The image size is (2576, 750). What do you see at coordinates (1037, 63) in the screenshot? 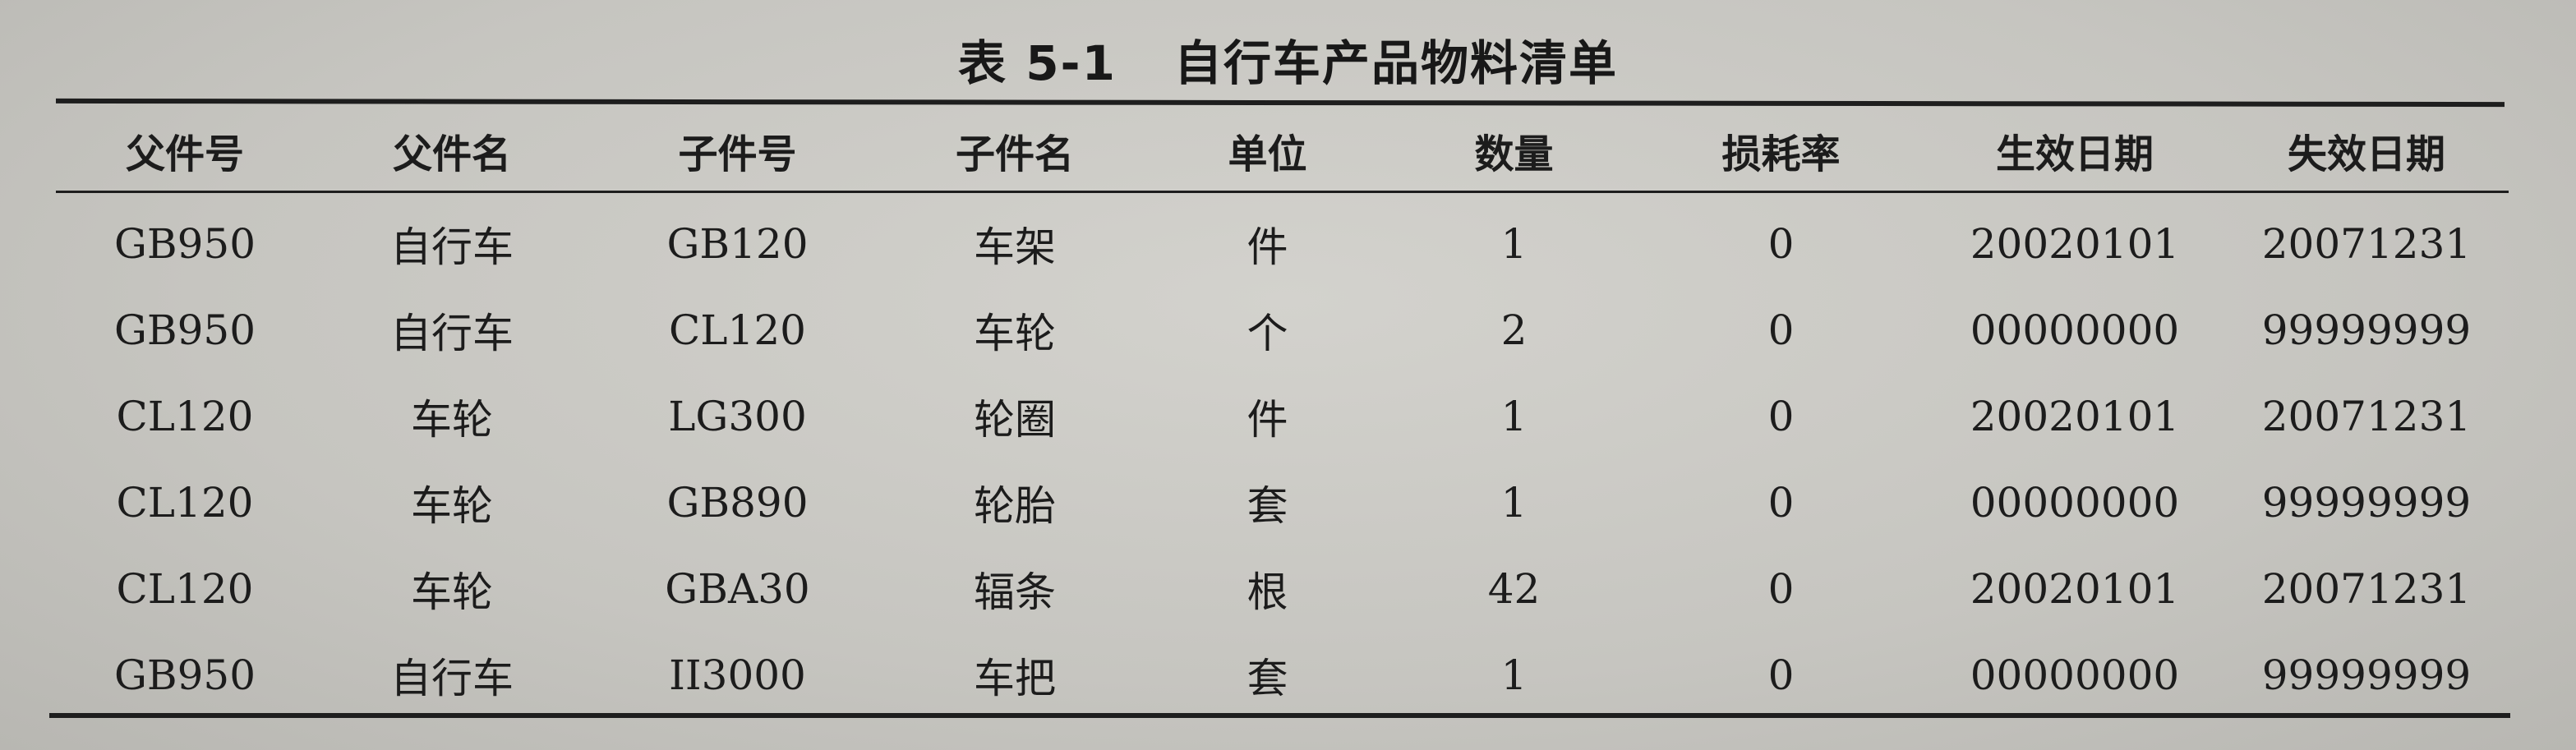
I see `table-number: 表 5-1` at bounding box center [1037, 63].